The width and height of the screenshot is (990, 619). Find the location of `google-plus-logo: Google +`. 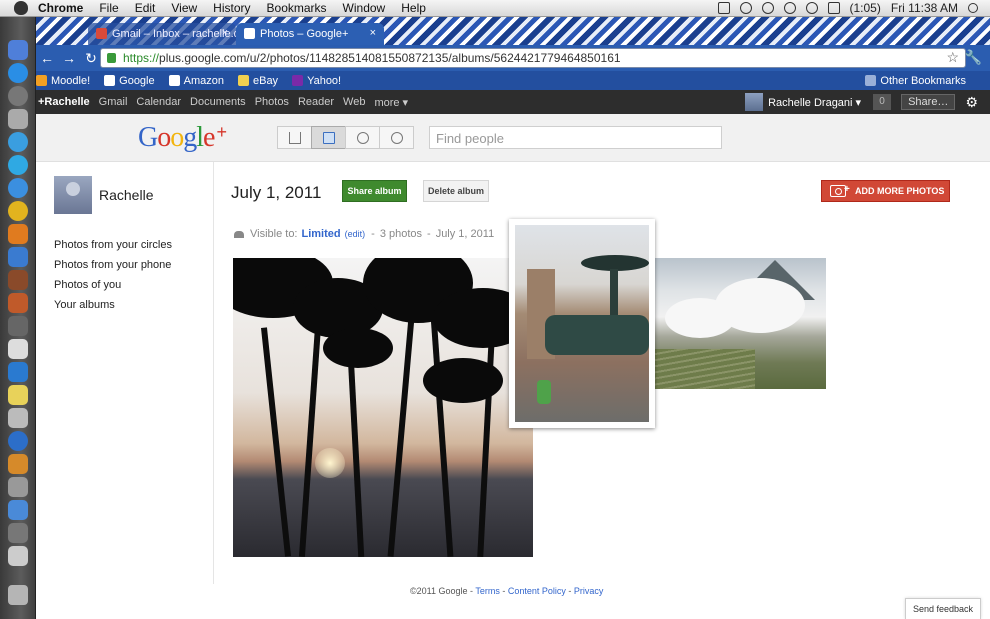

google-plus-logo: Google + is located at coordinates (182, 138).